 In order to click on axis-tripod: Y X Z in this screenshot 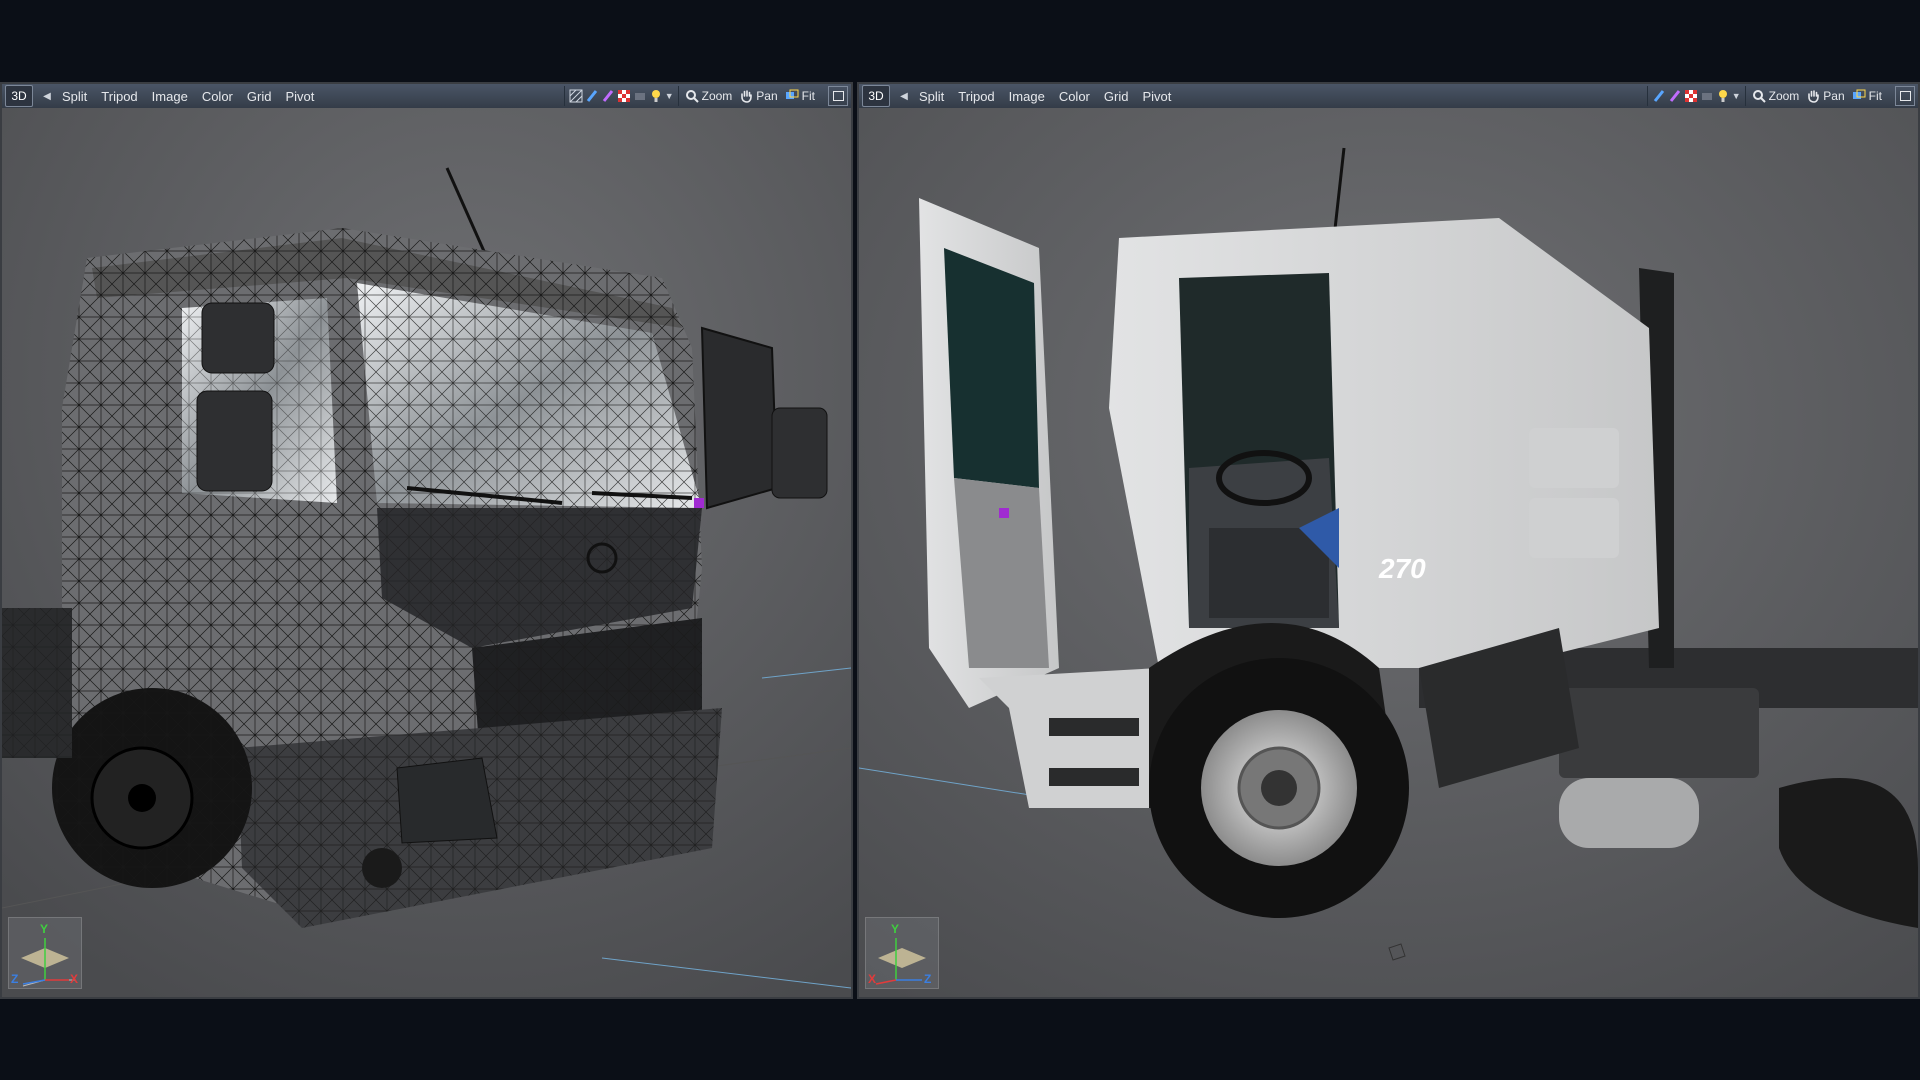, I will do `click(902, 953)`.